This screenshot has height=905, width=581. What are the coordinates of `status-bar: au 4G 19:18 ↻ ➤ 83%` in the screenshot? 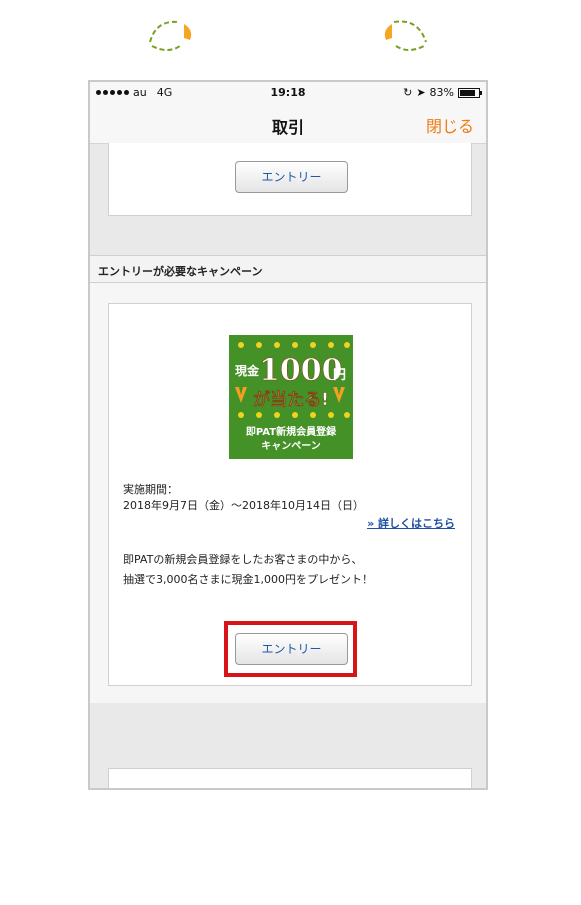 It's located at (288, 93).